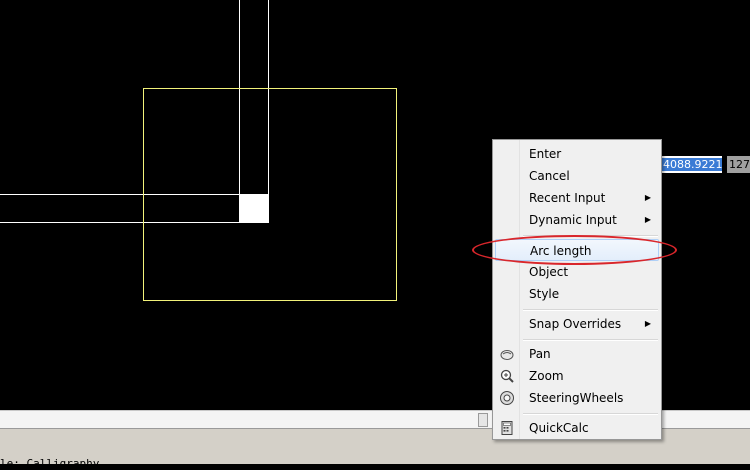 Image resolution: width=750 pixels, height=470 pixels. Describe the element at coordinates (577, 354) in the screenshot. I see `menu-item-pan: Pan` at that location.